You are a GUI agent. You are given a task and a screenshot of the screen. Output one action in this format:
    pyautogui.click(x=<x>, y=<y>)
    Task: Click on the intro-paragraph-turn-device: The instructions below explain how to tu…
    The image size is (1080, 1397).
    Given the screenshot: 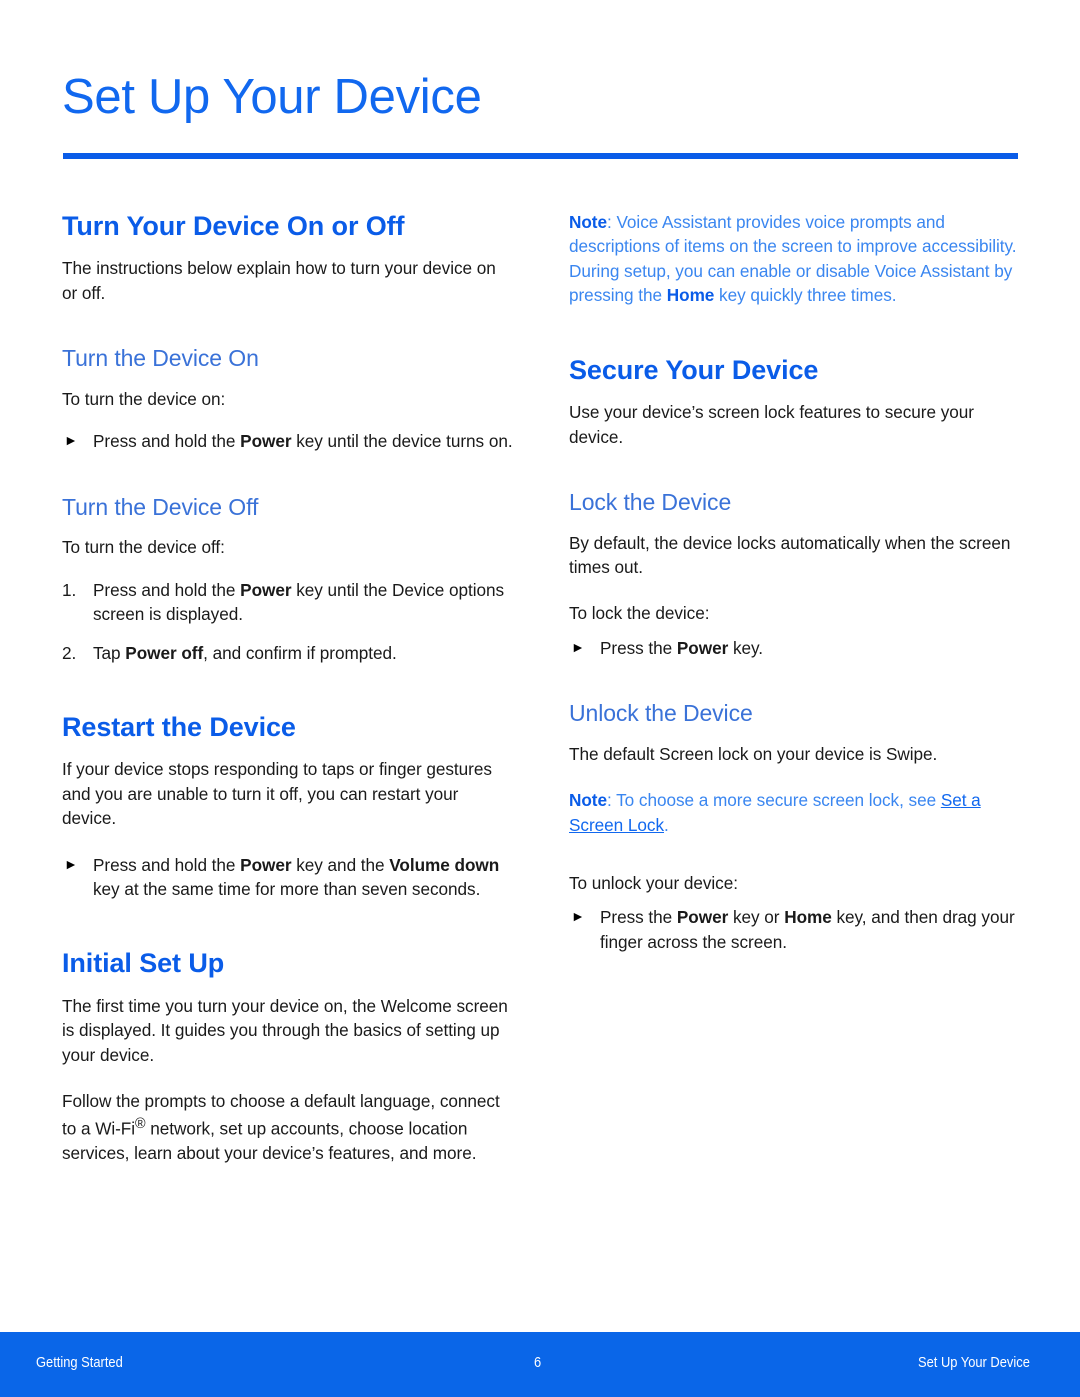 What is the action you would take?
    pyautogui.click(x=279, y=280)
    